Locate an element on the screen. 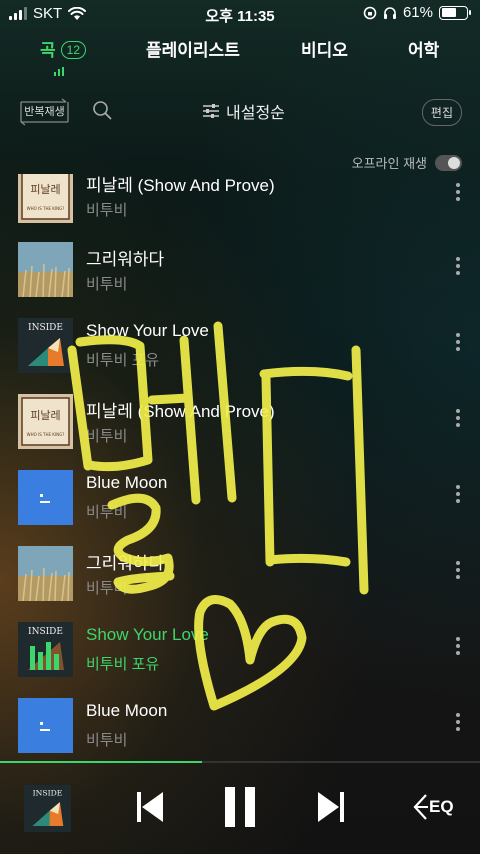 The height and width of the screenshot is (854, 480). sort-button: 내설정순 is located at coordinates (243, 111).